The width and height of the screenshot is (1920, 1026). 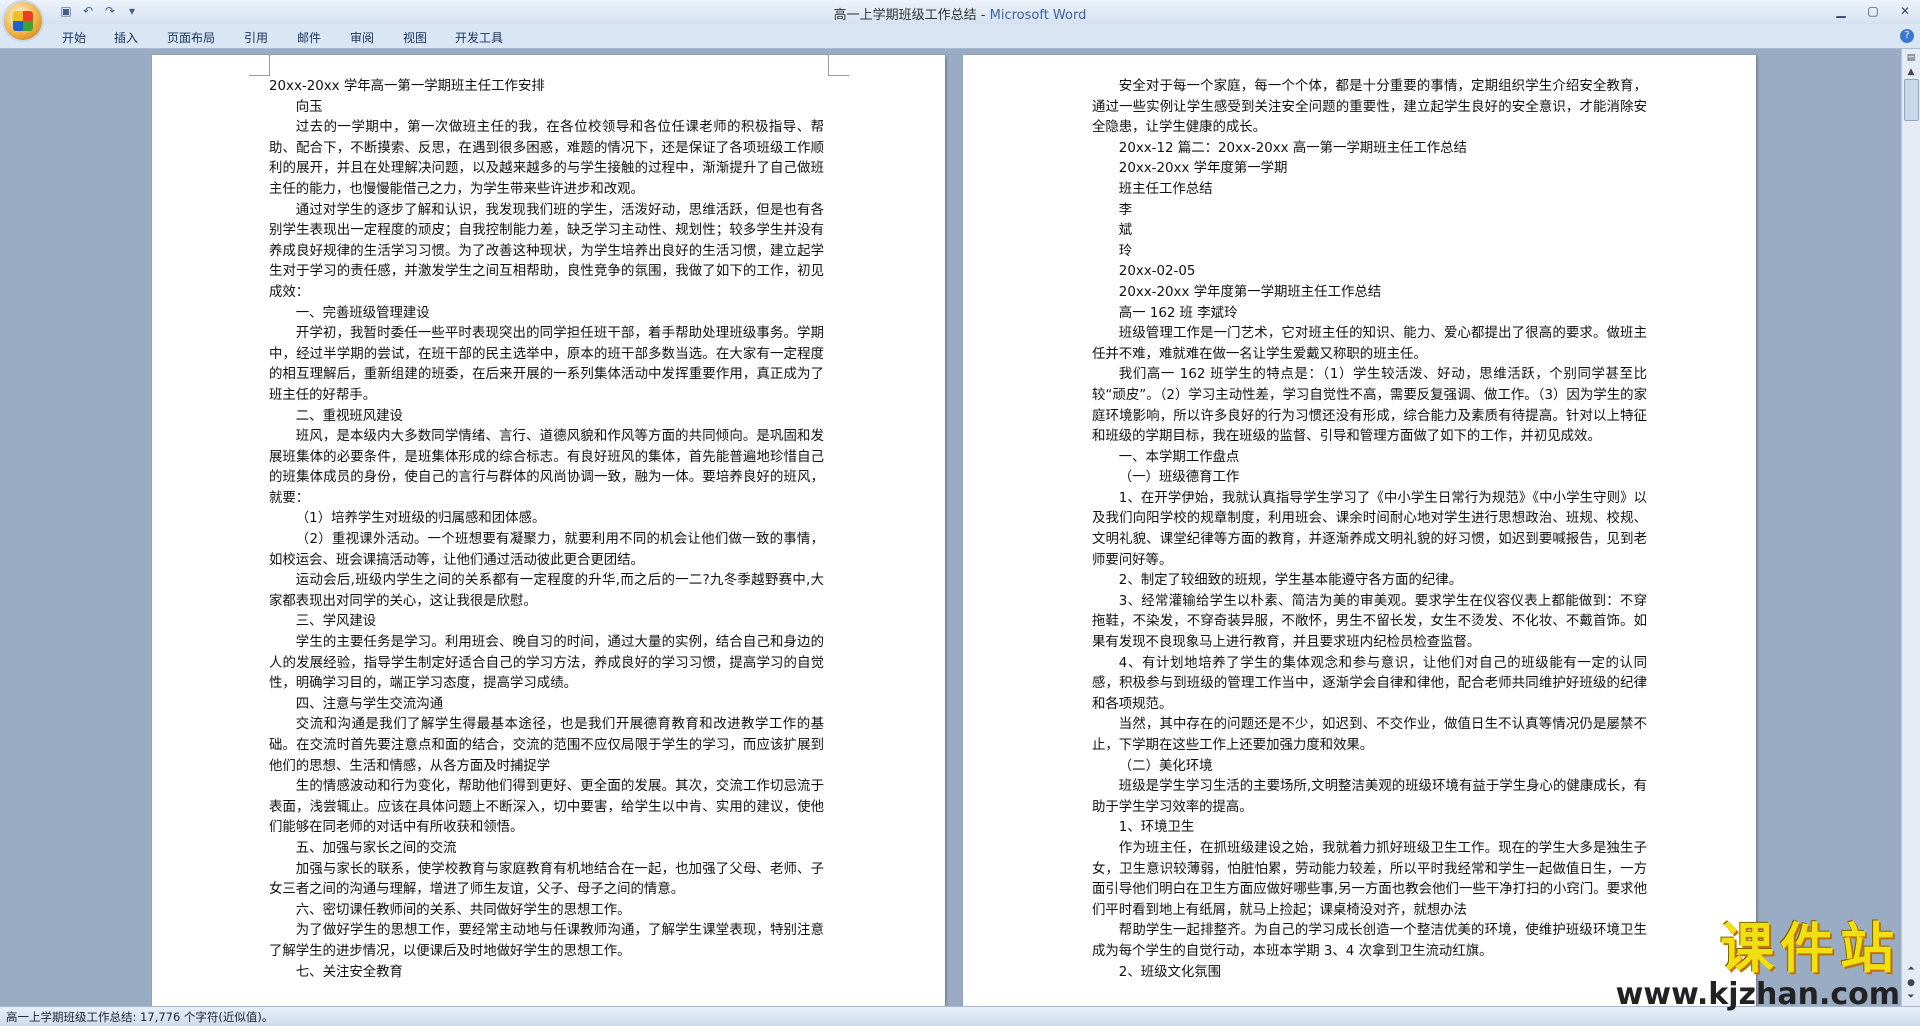 I want to click on word-count-status: 高一上学期班级工作总结: 17,776 个字符(近似值)。, so click(x=139, y=1017).